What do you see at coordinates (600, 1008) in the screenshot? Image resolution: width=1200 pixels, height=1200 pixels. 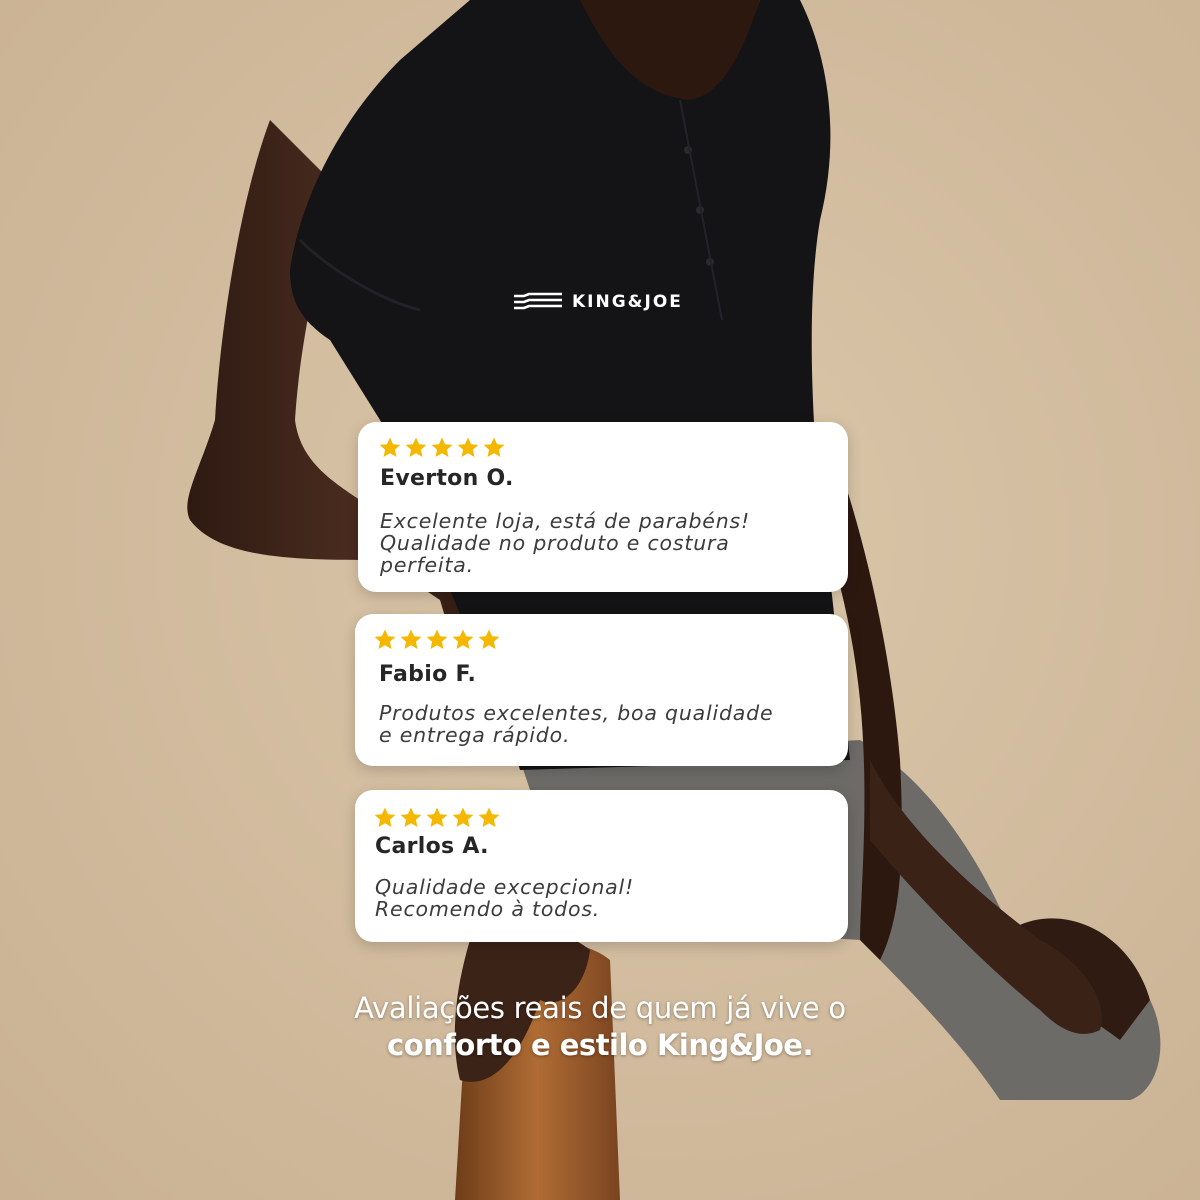 I see `tagline-line-1: Avaliações reais de quem já vive o` at bounding box center [600, 1008].